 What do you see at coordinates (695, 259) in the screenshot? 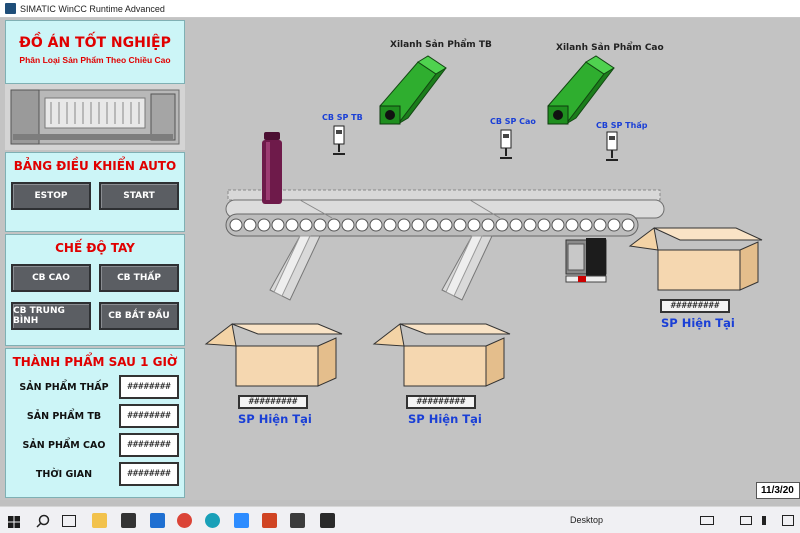
I see `box-high` at bounding box center [695, 259].